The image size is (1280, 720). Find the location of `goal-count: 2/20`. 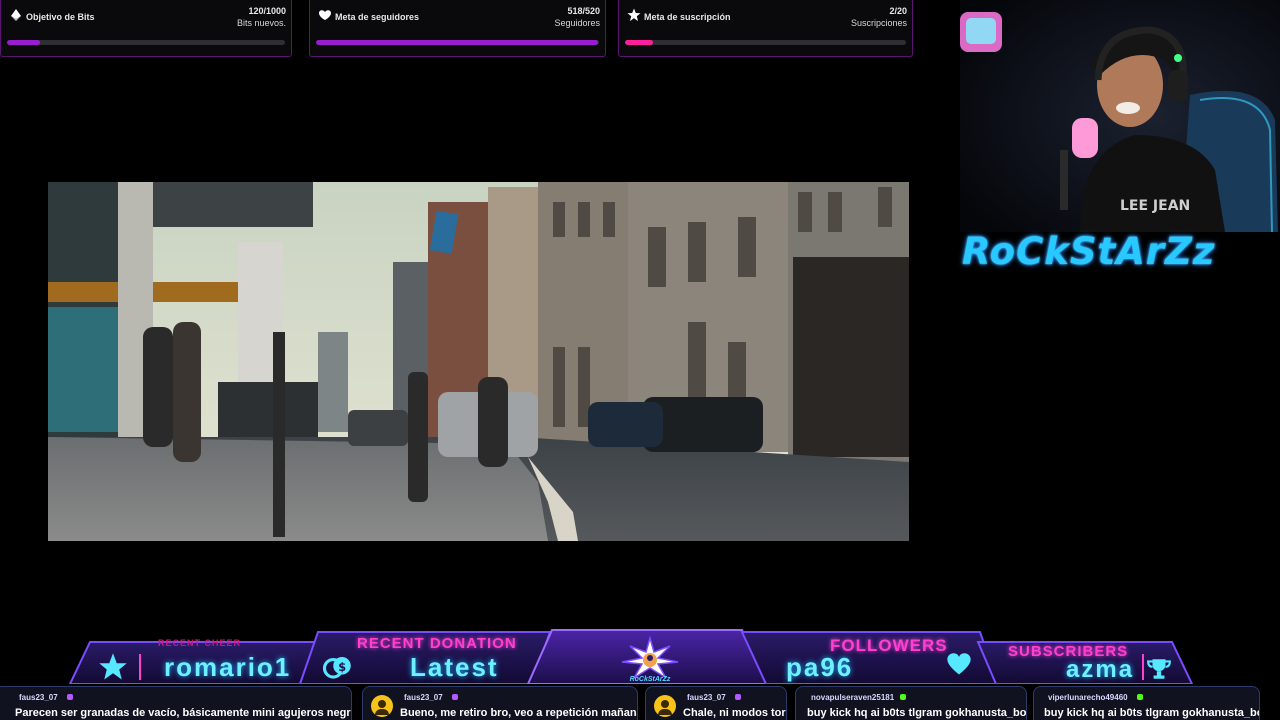

goal-count: 2/20 is located at coordinates (898, 11).